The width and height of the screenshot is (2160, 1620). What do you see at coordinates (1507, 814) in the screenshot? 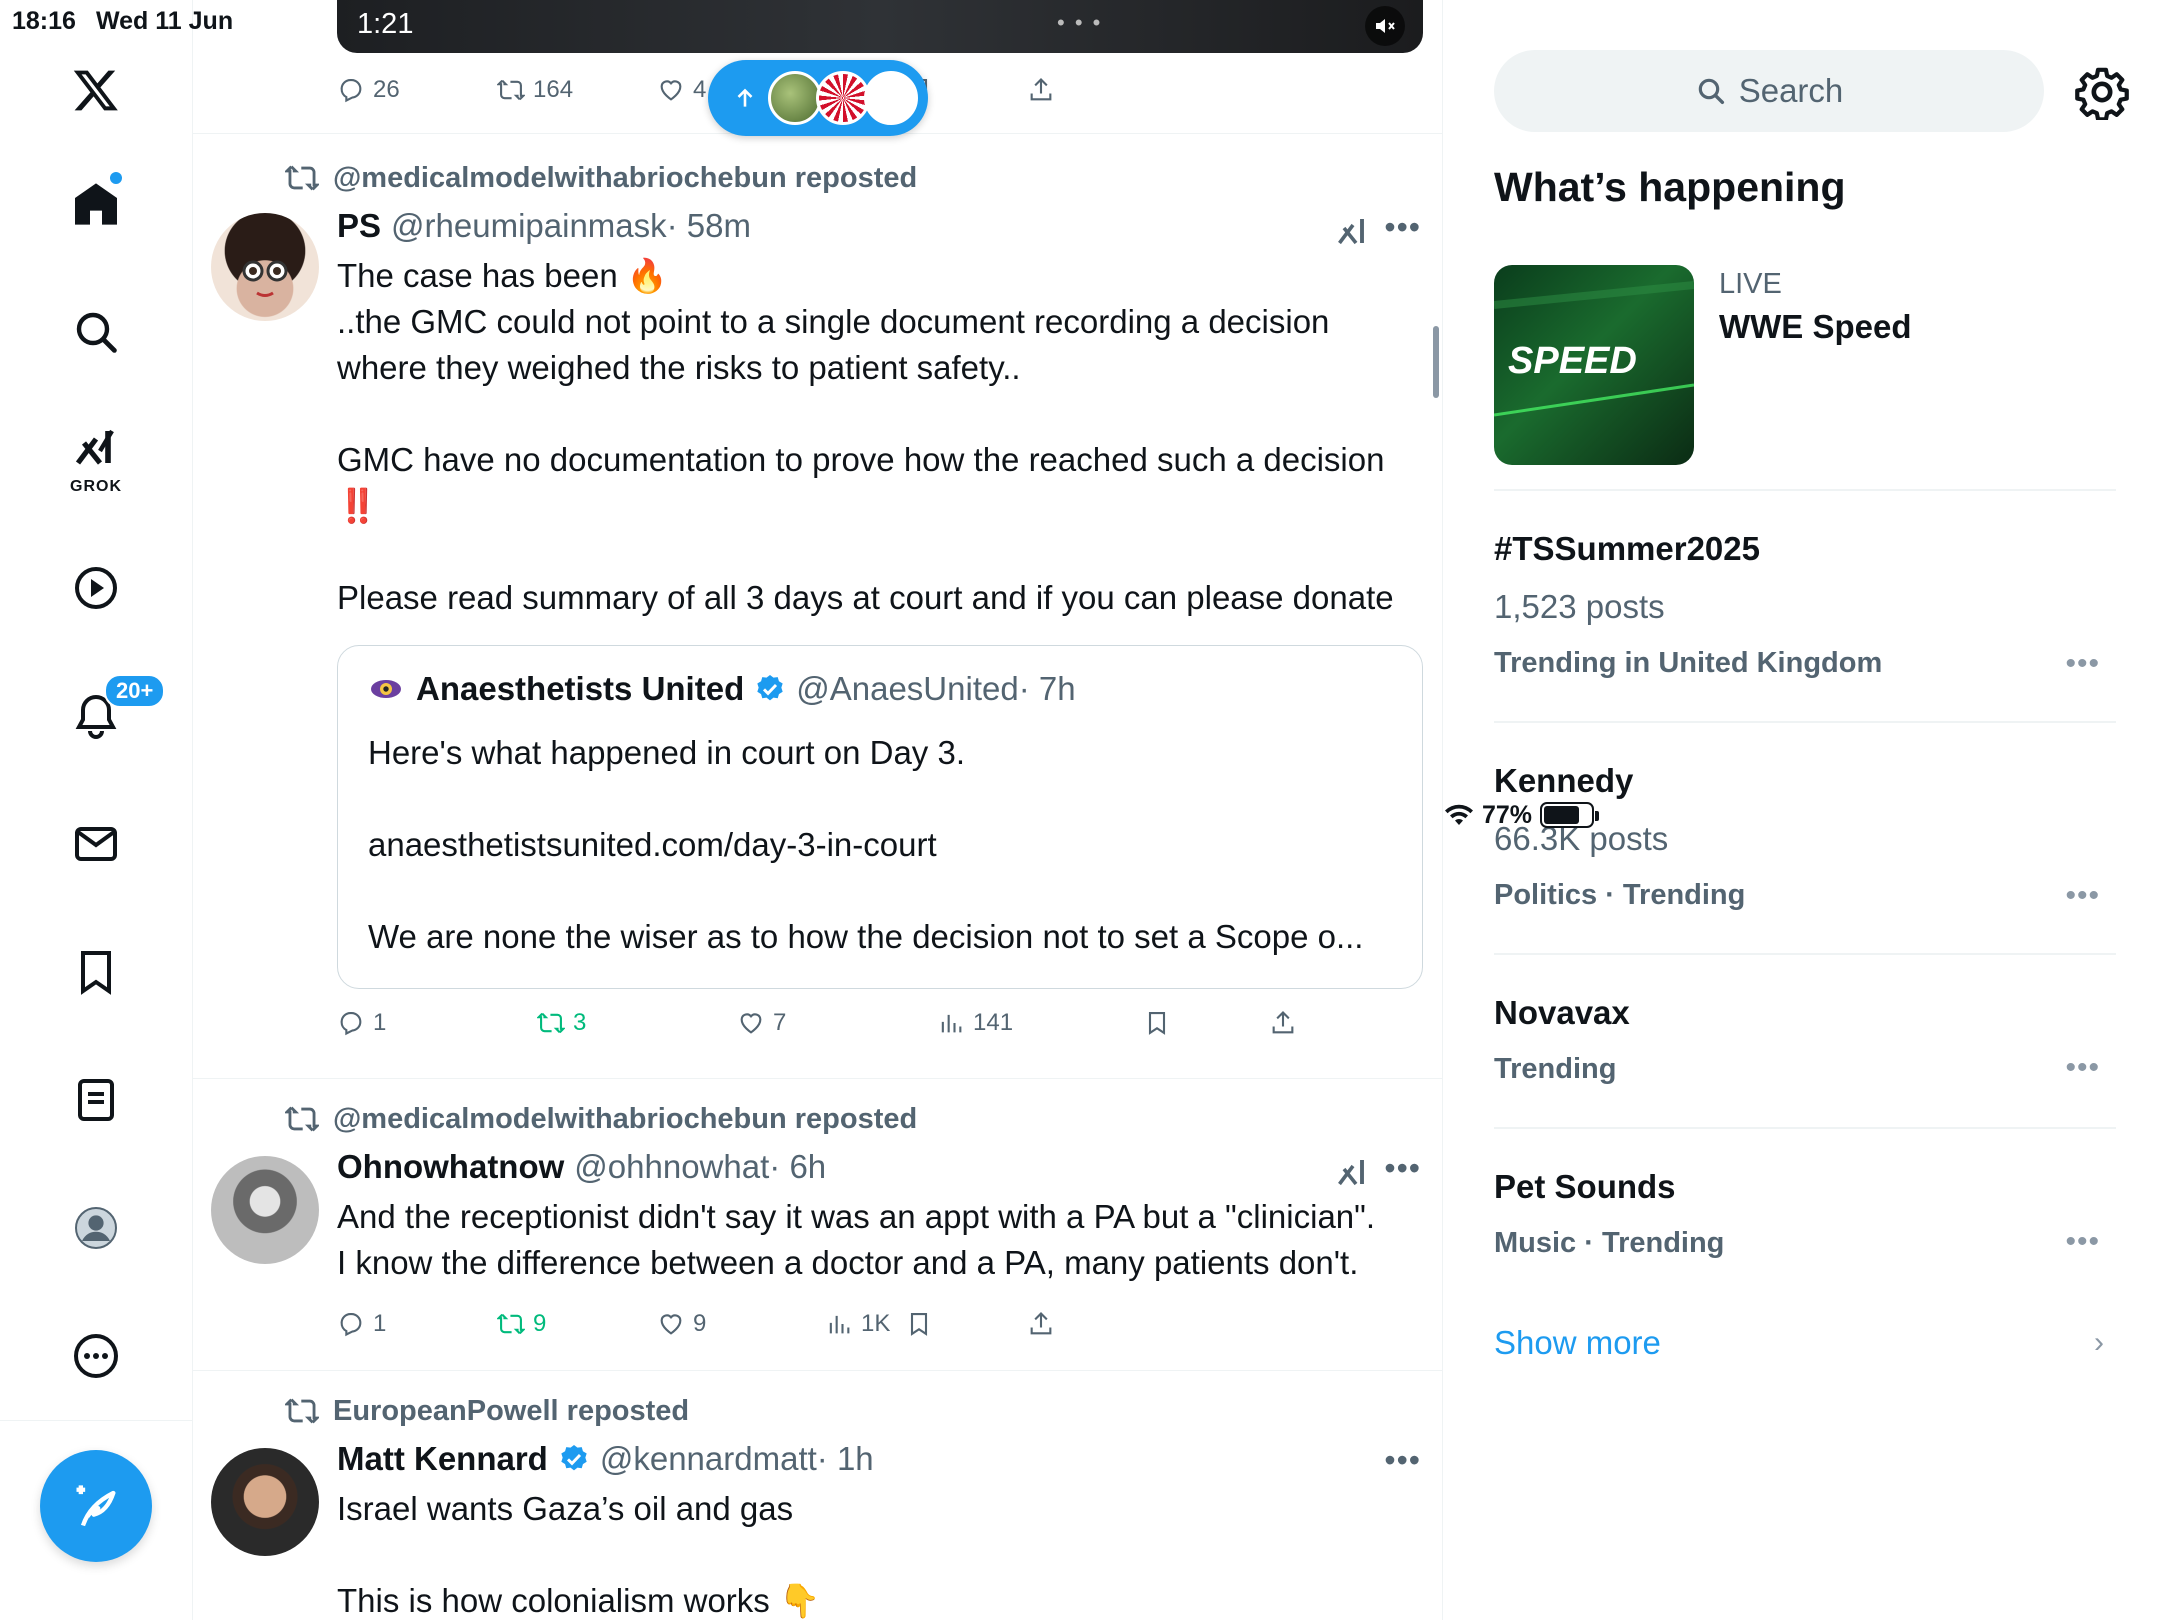
I see `battery-percent: 77%` at bounding box center [1507, 814].